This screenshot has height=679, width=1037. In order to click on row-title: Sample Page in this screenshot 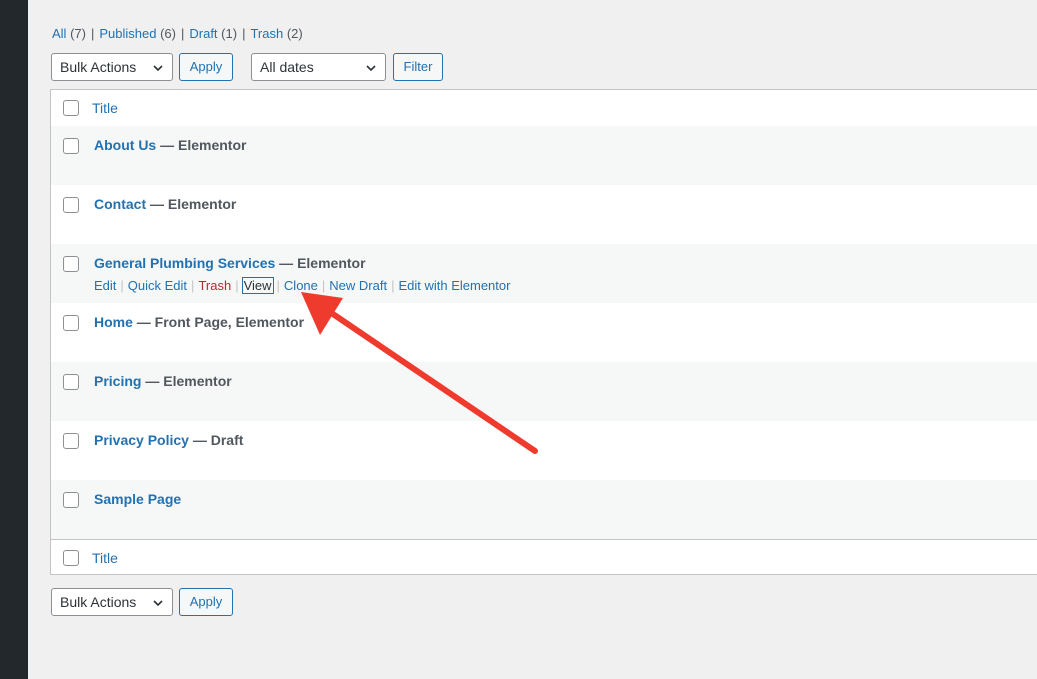, I will do `click(137, 499)`.